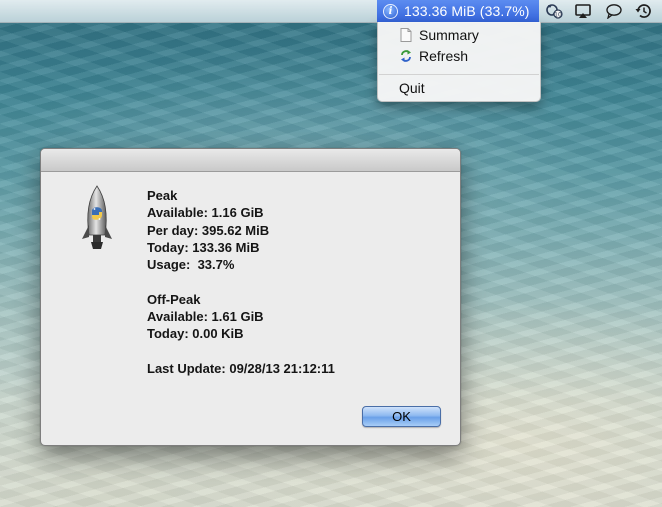 This screenshot has height=507, width=662. Describe the element at coordinates (208, 230) in the screenshot. I see `peak-per-day: Per day: 395.62 MiB` at that location.